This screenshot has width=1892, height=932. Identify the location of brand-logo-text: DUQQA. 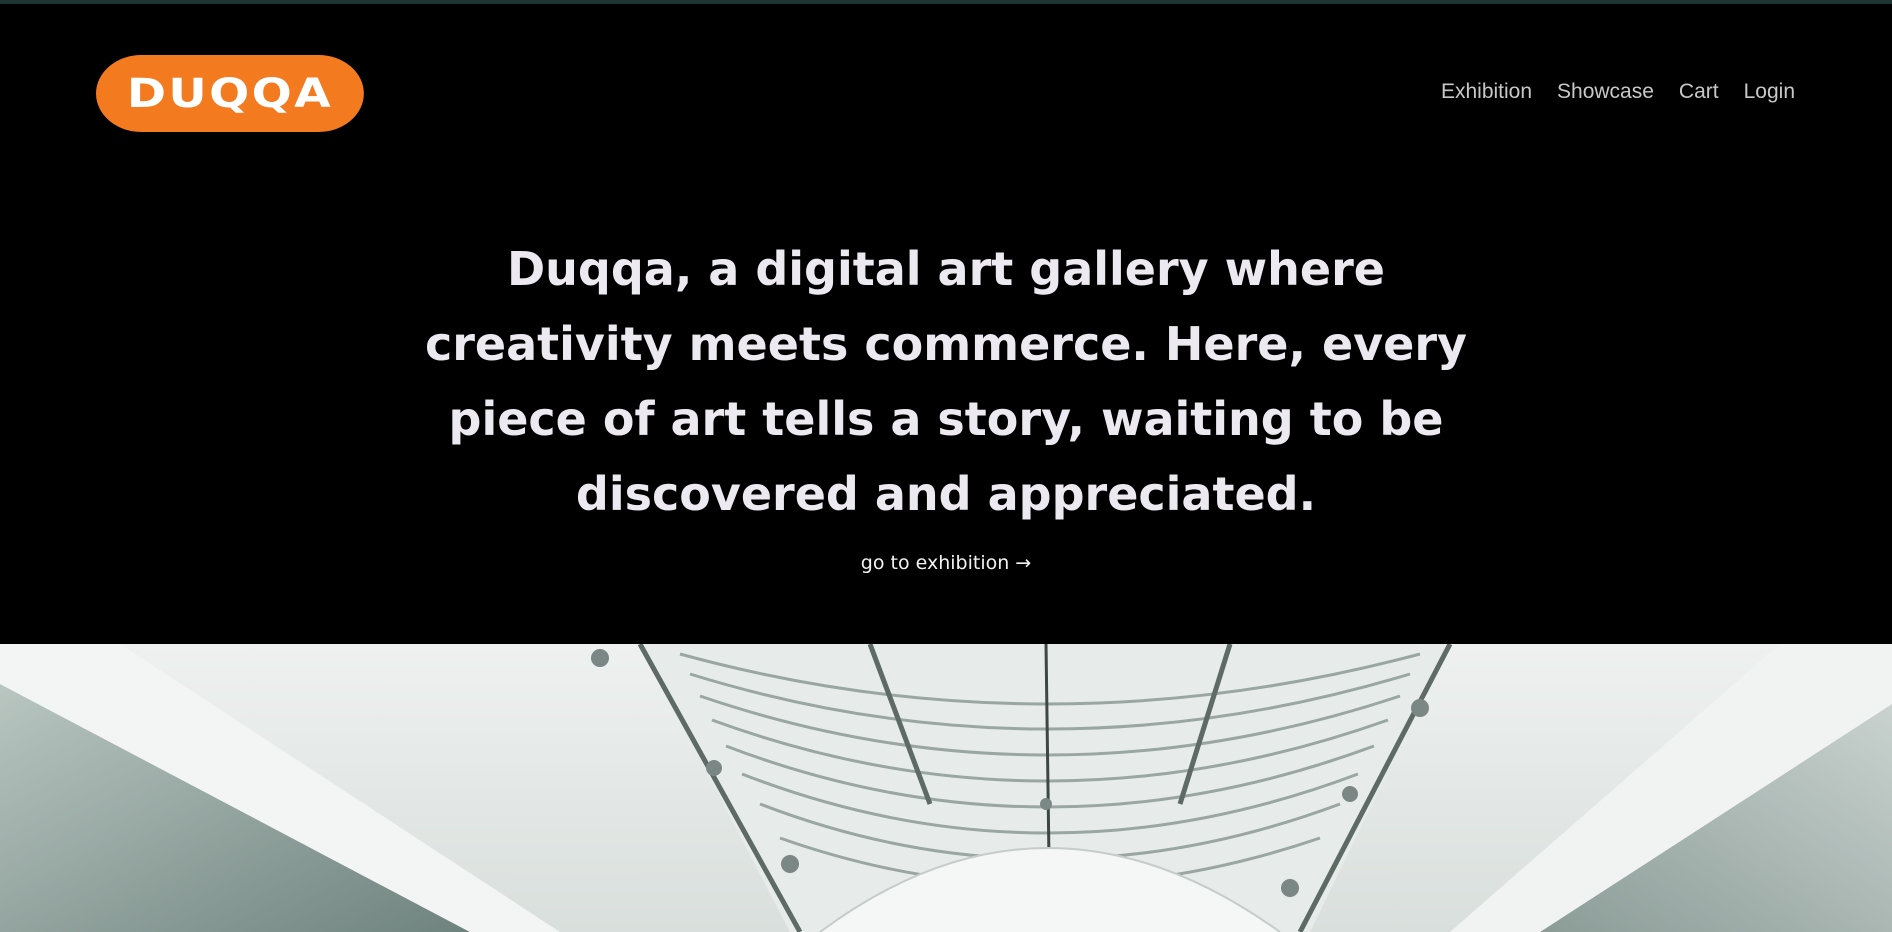
(229, 93).